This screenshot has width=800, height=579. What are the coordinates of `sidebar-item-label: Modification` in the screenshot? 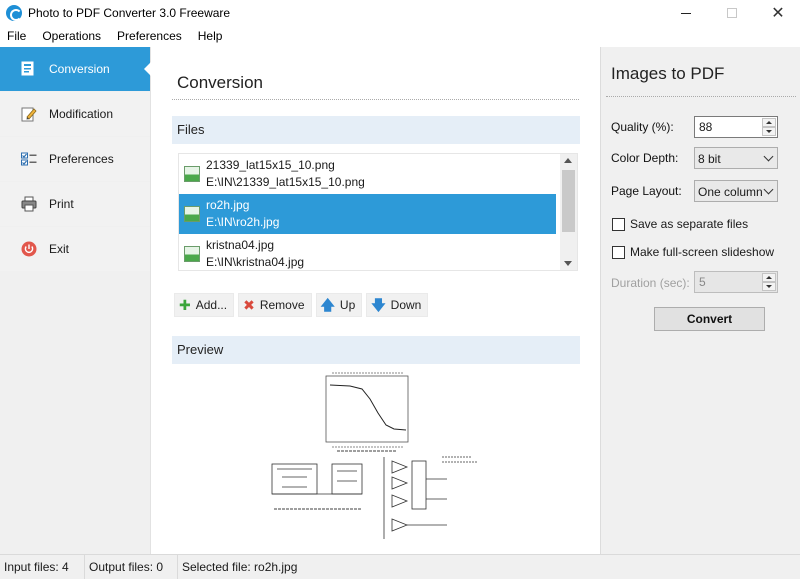 It's located at (81, 114).